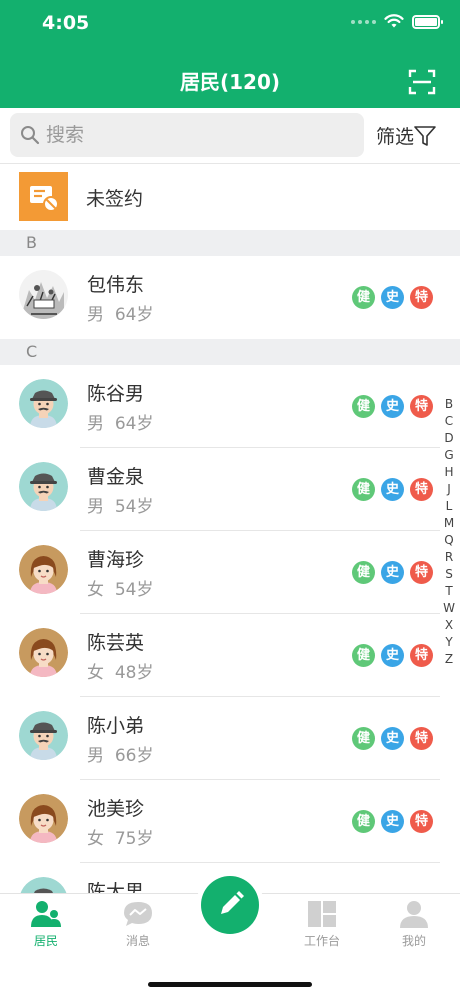 The height and width of the screenshot is (996, 460). What do you see at coordinates (137, 941) in the screenshot?
I see `tab-label: 消息` at bounding box center [137, 941].